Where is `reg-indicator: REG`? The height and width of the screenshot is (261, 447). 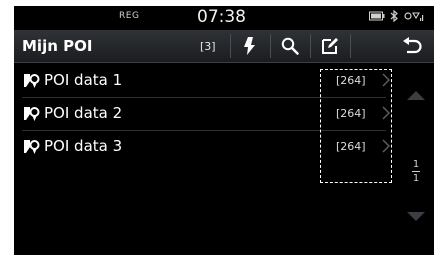 reg-indicator: REG is located at coordinates (129, 16).